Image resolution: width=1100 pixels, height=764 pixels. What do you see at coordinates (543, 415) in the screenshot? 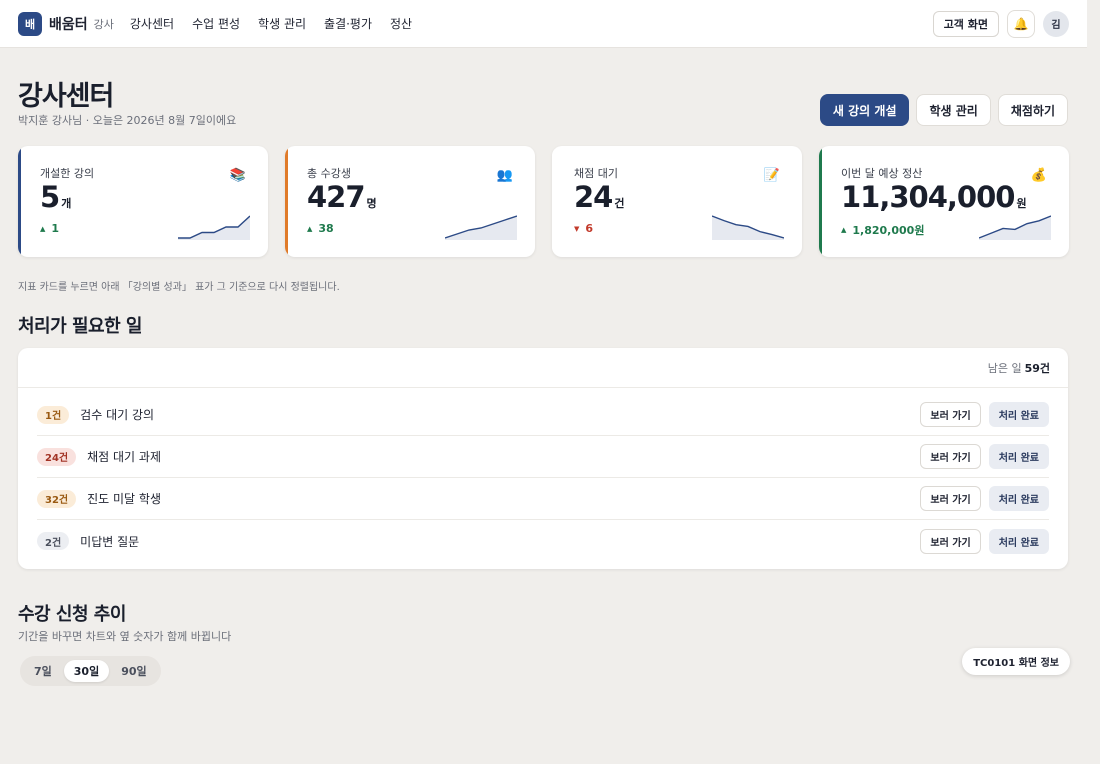
I see `task-row: 1건 검수 대기 강의 보러 가기 처리 완료` at bounding box center [543, 415].